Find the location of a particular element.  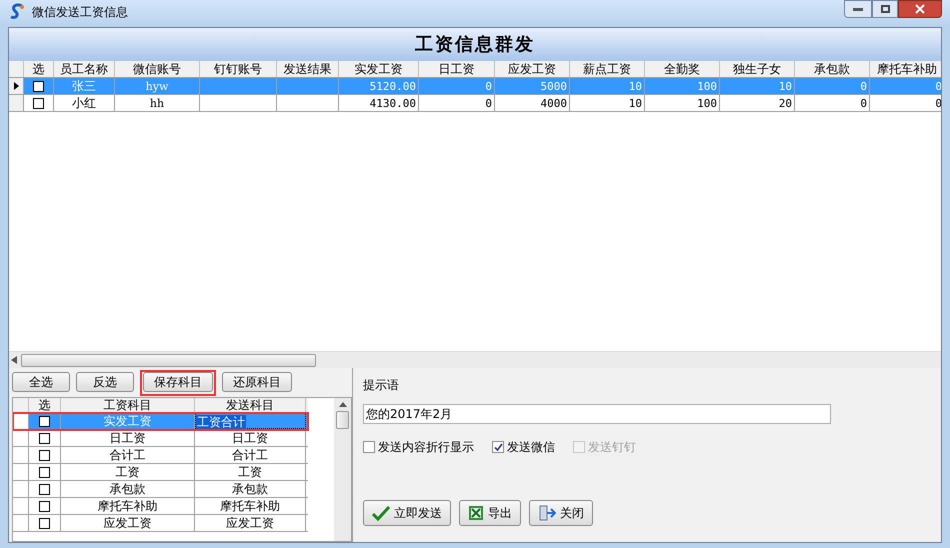

column-header: 应发工资 is located at coordinates (532, 69).